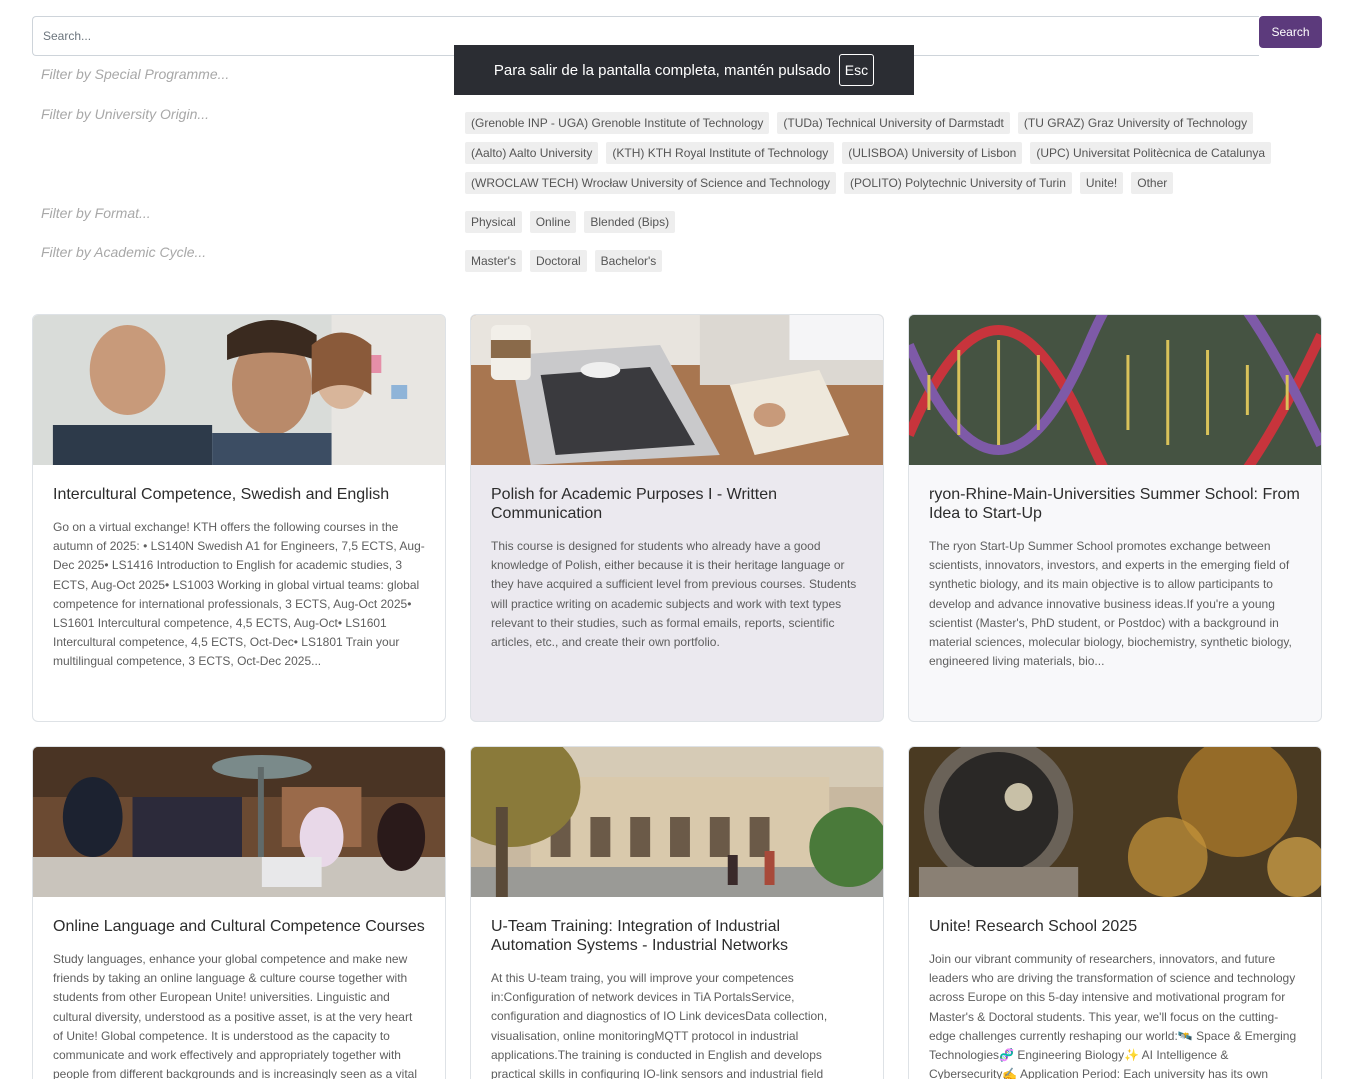  Describe the element at coordinates (493, 222) in the screenshot. I see `chip-format-physical: Physical` at that location.